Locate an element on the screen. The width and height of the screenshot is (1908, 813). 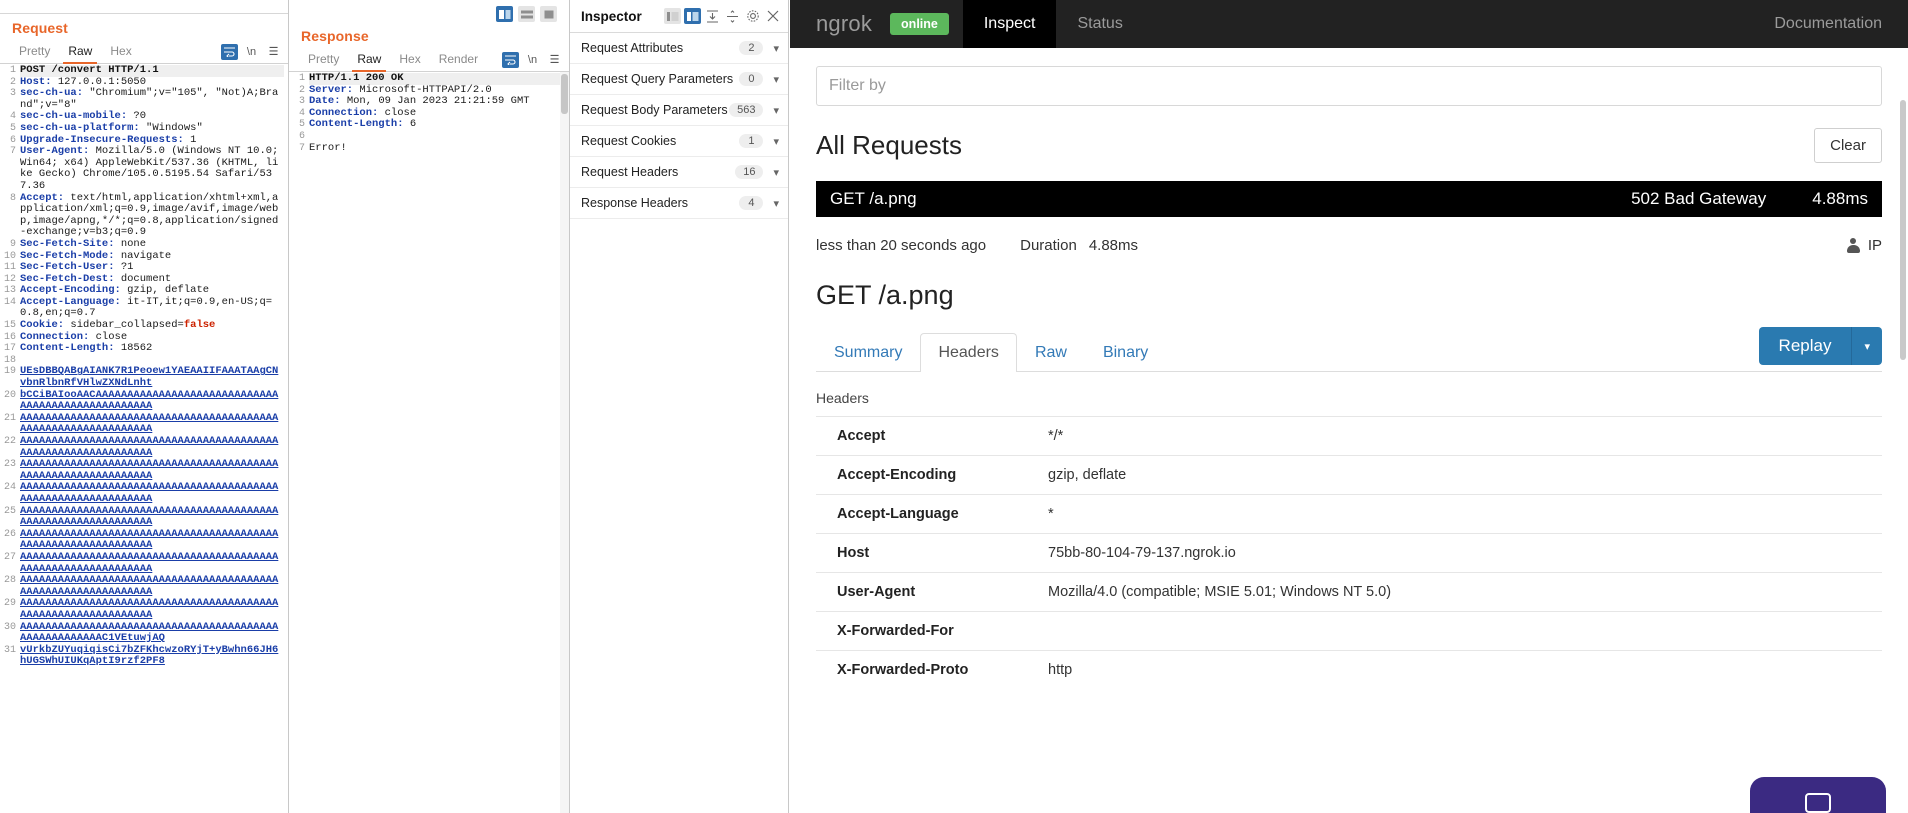
inspector-row-count: 1 is located at coordinates (751, 141).